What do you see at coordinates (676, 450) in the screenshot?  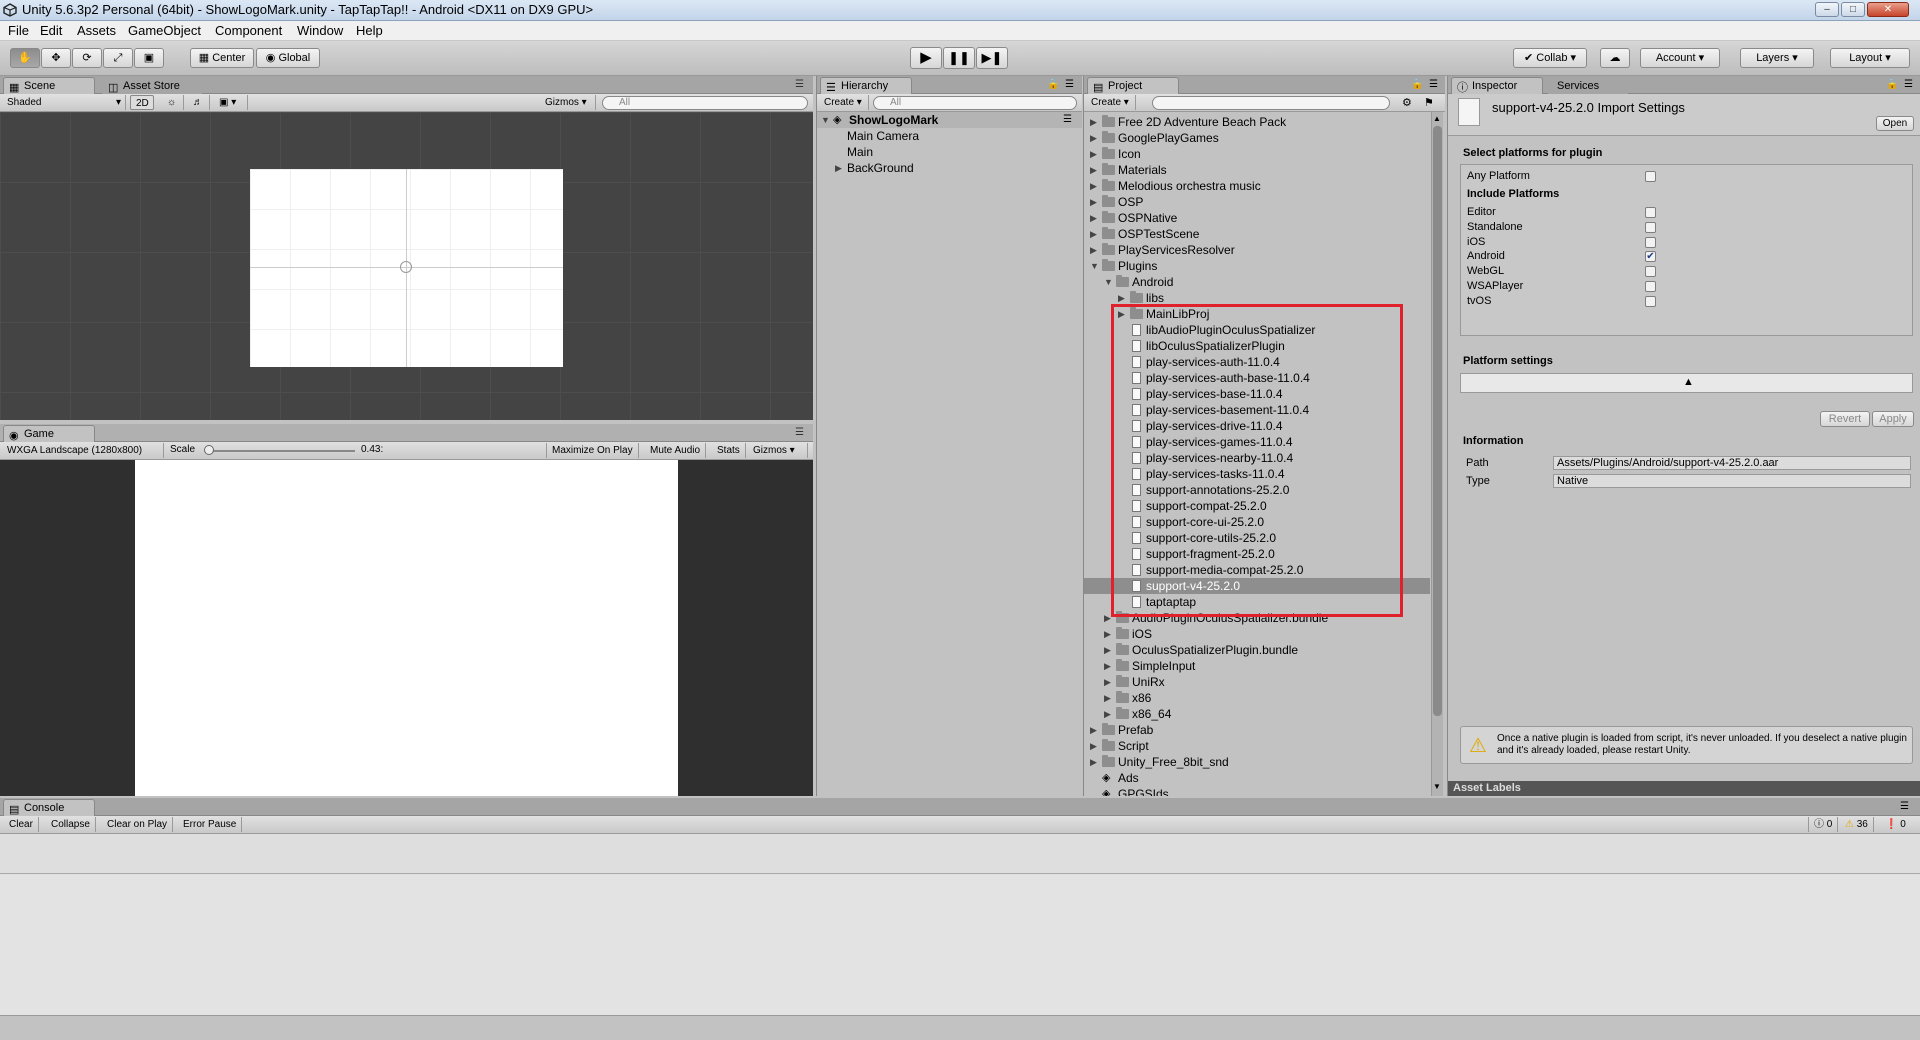 I see `mute-audio-toggle: Mute Audio` at bounding box center [676, 450].